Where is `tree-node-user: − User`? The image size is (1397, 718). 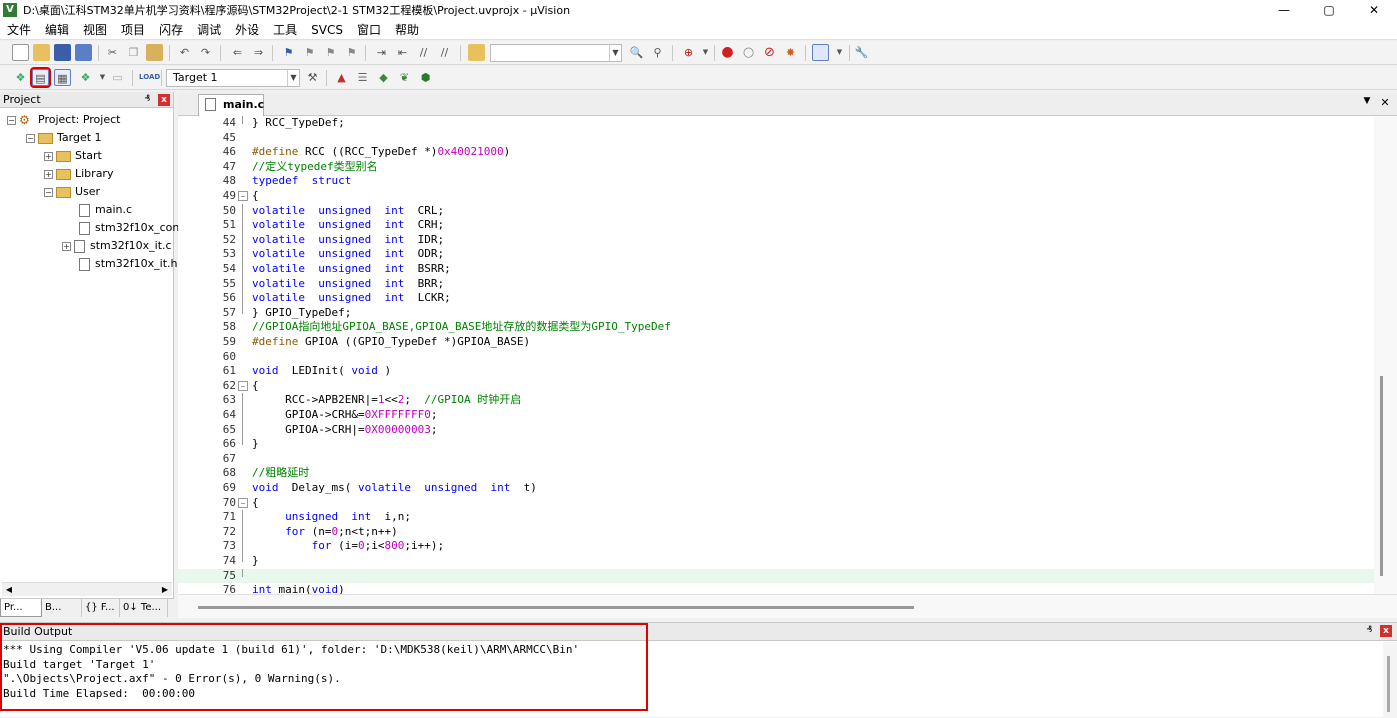 tree-node-user: − User is located at coordinates (72, 192).